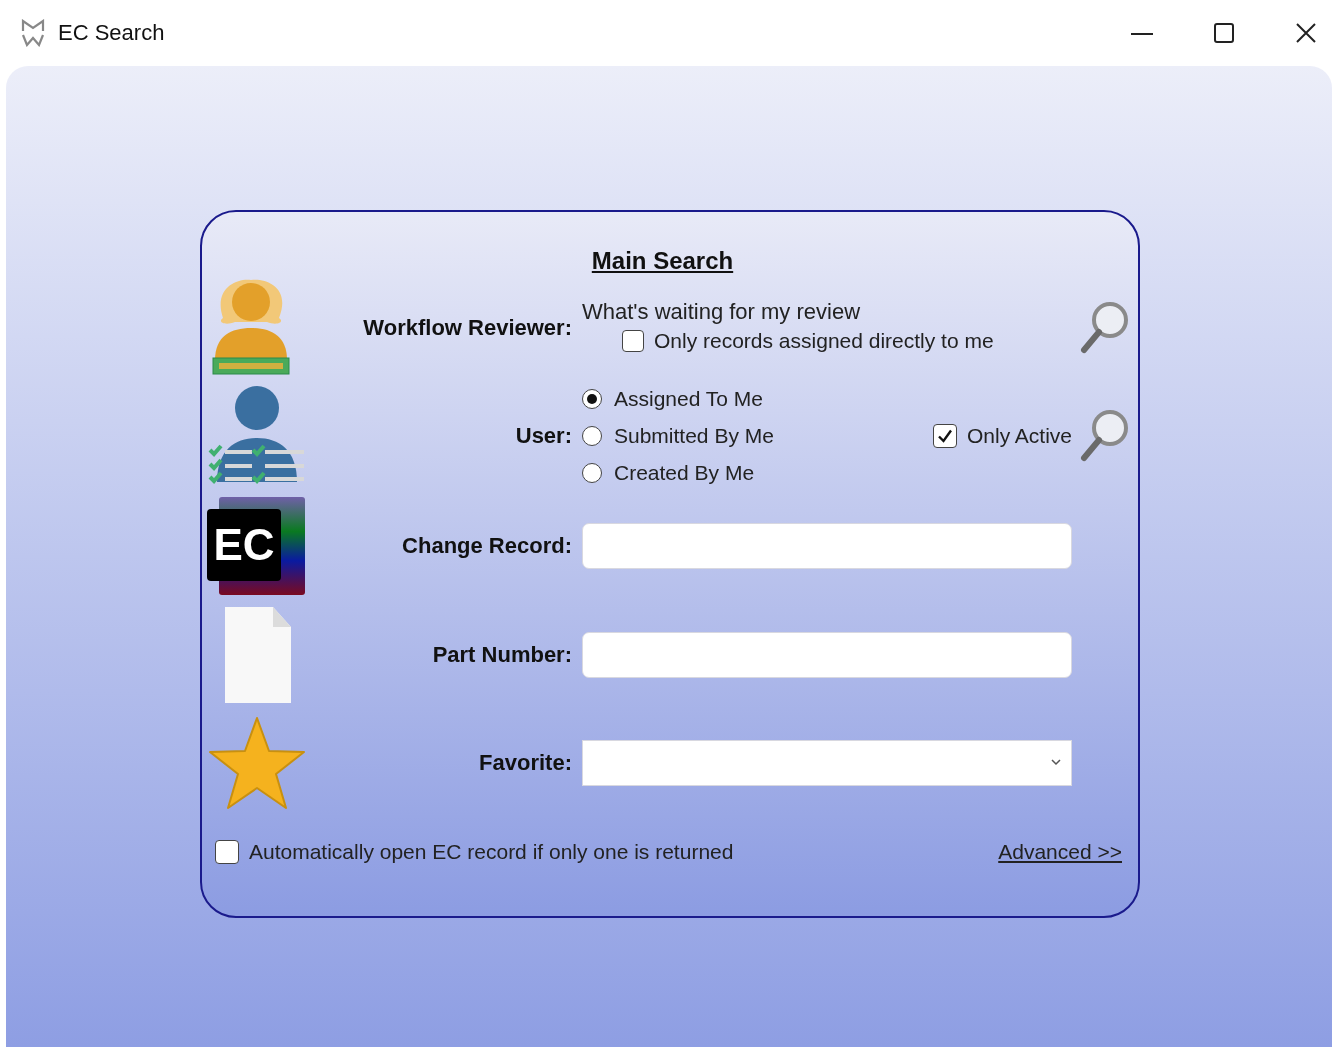 This screenshot has width=1338, height=1047. I want to click on field-label: Favorite:, so click(526, 762).